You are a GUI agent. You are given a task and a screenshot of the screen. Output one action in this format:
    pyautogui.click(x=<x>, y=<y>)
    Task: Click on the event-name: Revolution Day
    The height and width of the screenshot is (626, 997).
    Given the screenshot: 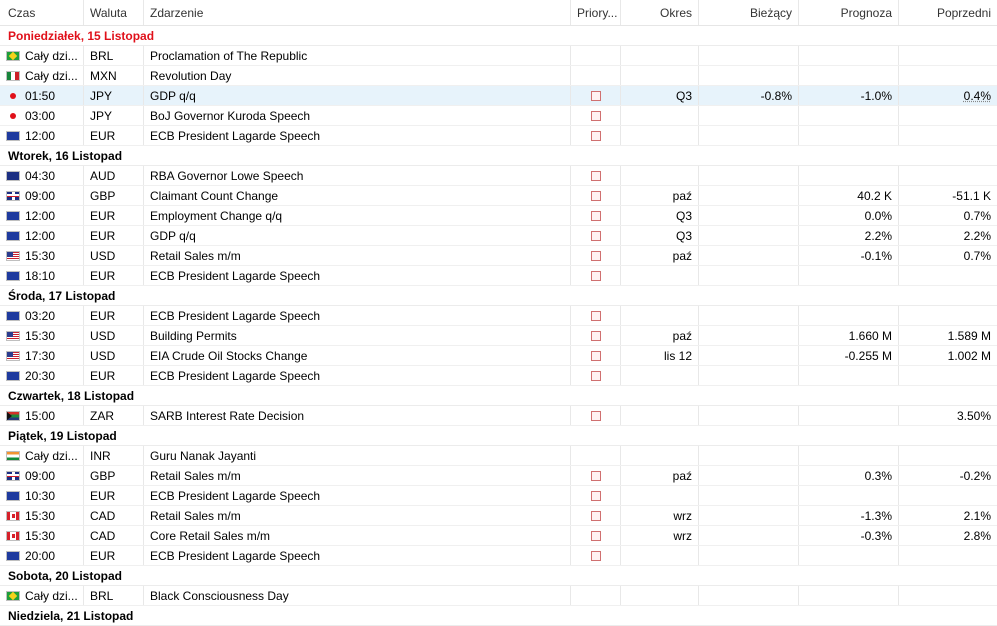 What is the action you would take?
    pyautogui.click(x=356, y=75)
    